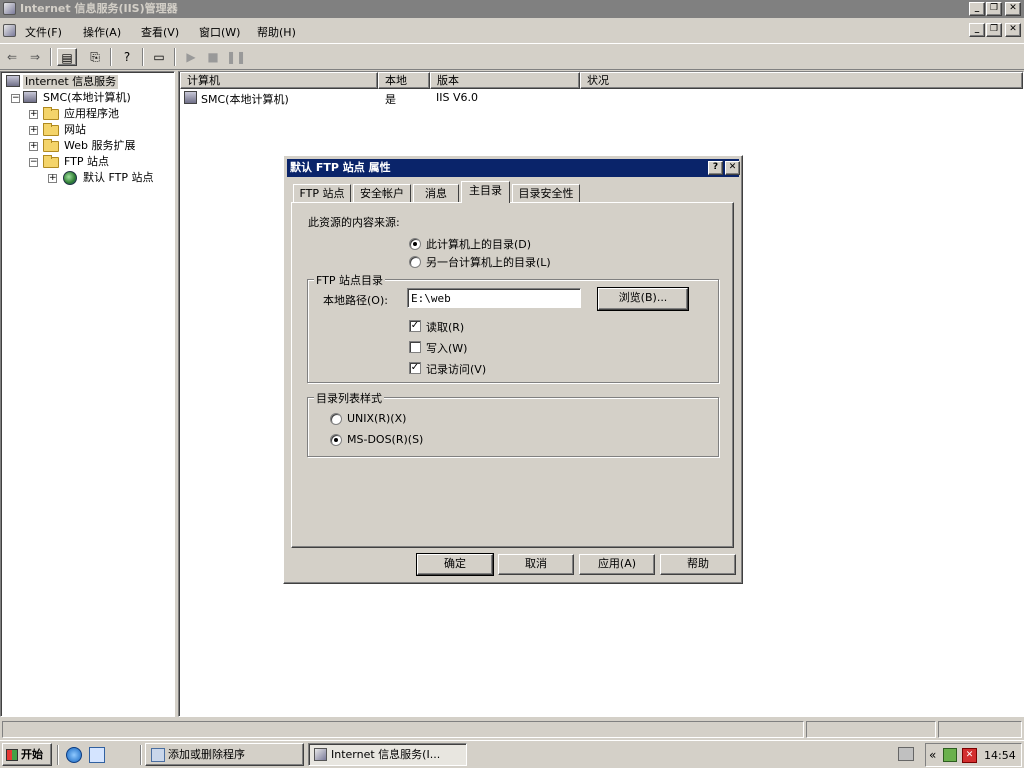 The height and width of the screenshot is (768, 1024). Describe the element at coordinates (457, 97) in the screenshot. I see `cell-version: IIS V6.0` at that location.